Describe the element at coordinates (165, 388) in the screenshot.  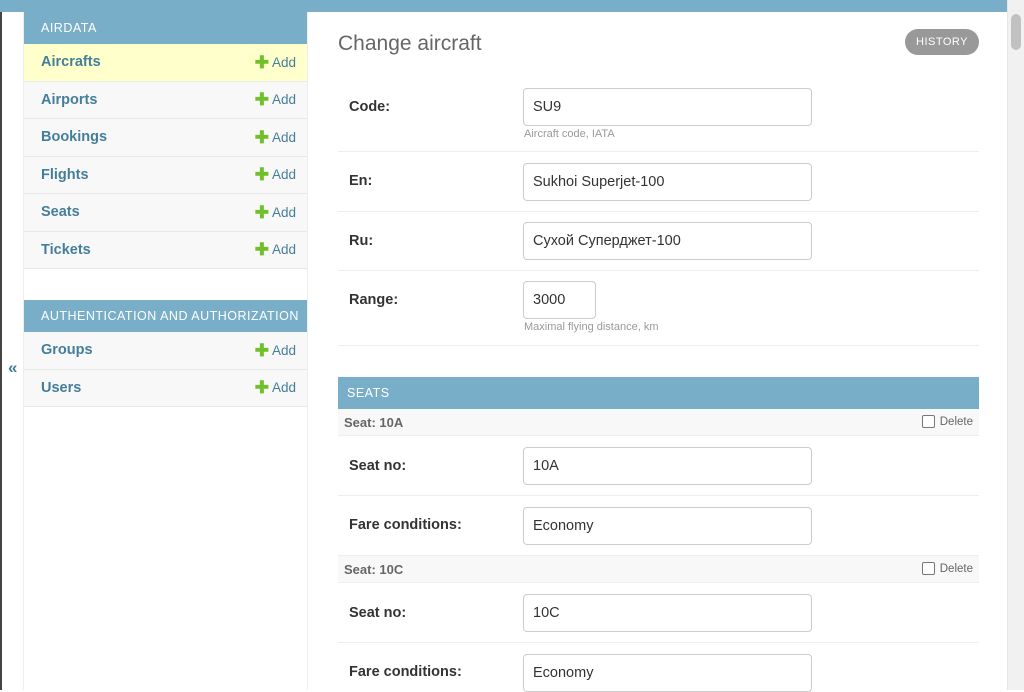
I see `sidebar-item-users: Users ✚ Add` at that location.